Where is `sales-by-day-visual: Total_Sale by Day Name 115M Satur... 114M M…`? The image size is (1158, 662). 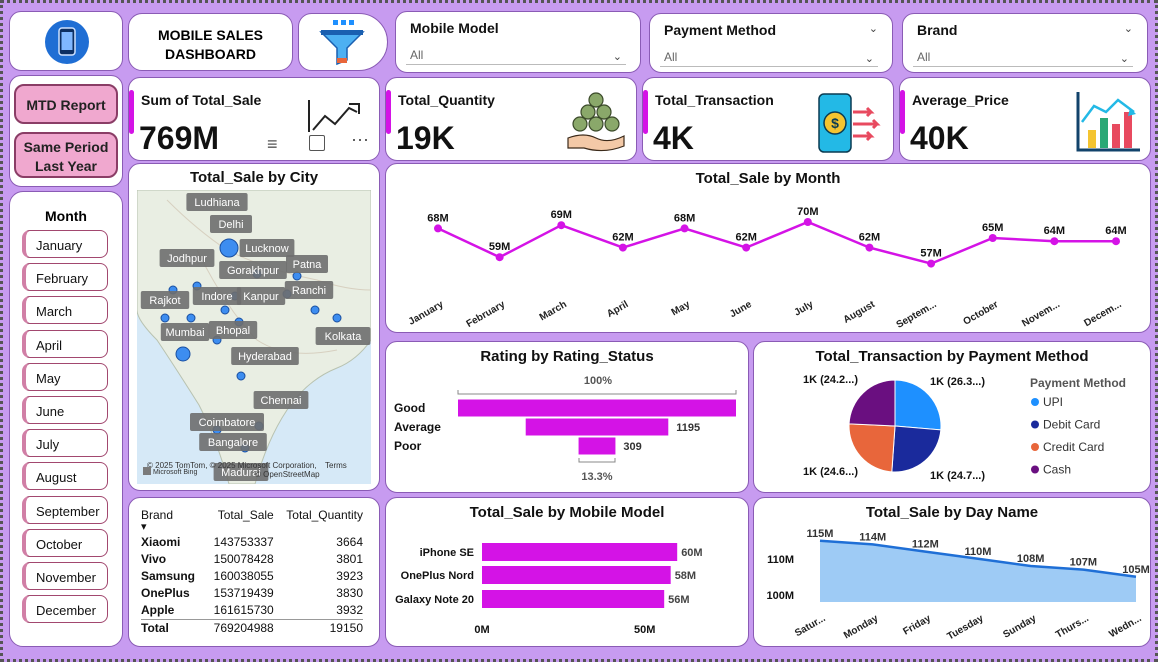
sales-by-day-visual: Total_Sale by Day Name 115M Satur... 114M M… is located at coordinates (952, 572).